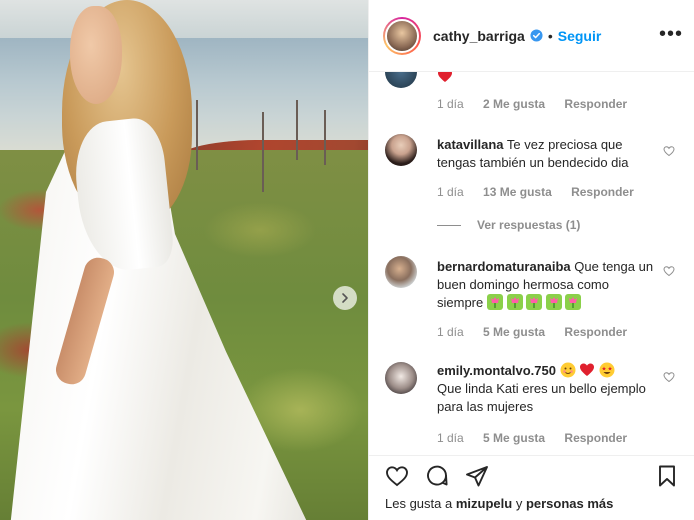 This screenshot has height=520, width=694. What do you see at coordinates (477, 476) in the screenshot?
I see `share-send-icon` at bounding box center [477, 476].